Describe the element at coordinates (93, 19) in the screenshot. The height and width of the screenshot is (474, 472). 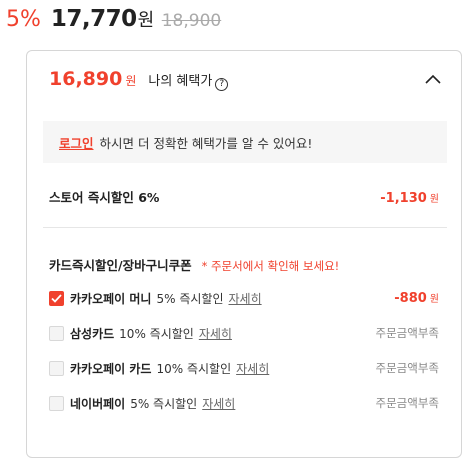
I see `final-price-amount: 17,770` at that location.